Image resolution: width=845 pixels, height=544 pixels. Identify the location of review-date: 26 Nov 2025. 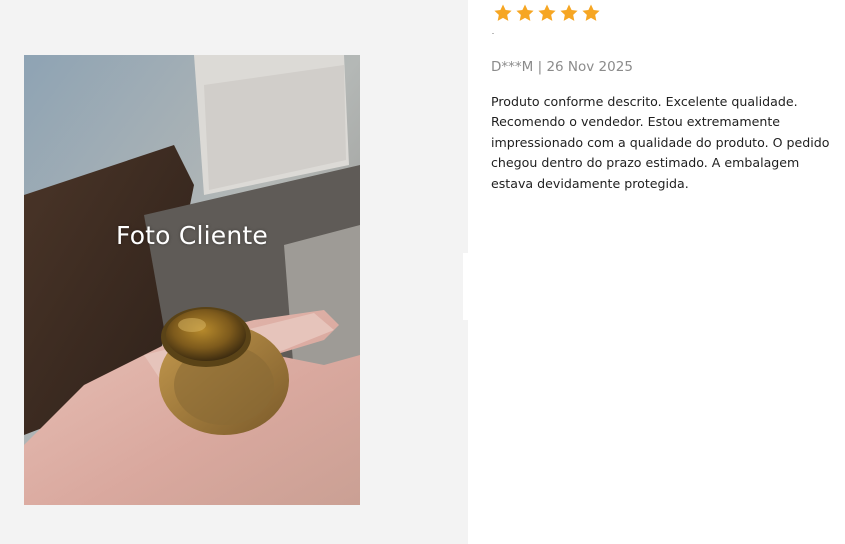
(589, 67).